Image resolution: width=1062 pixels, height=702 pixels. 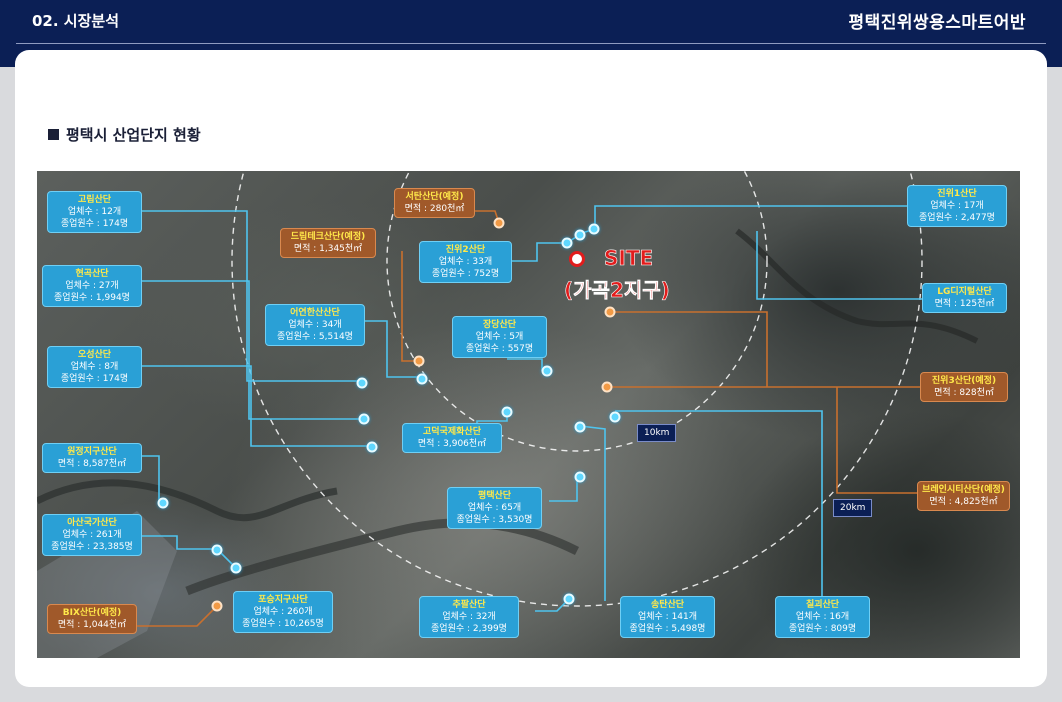 I want to click on complex-label-eoyeon: 어연한산산단 업체수 : 34개 종업원수 : 5,514명, so click(x=315, y=325).